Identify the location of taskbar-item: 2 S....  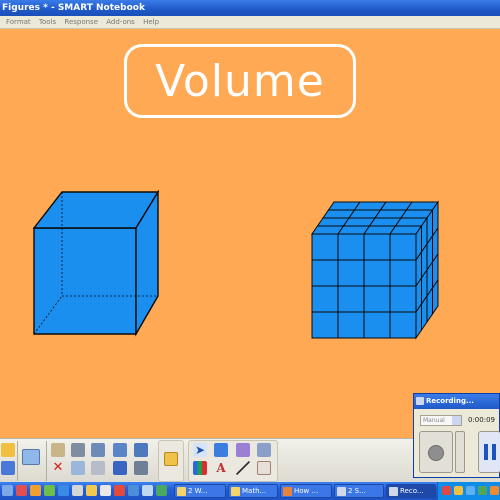
(359, 491).